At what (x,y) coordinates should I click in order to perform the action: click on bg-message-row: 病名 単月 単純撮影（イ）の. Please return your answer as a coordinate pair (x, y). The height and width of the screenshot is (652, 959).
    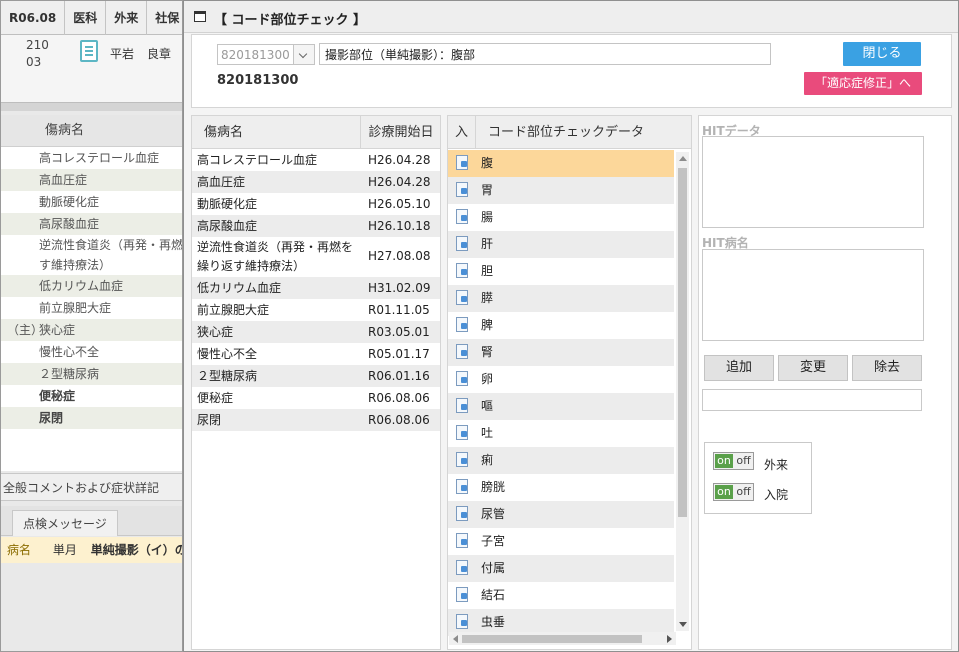
    Looking at the image, I should click on (92, 550).